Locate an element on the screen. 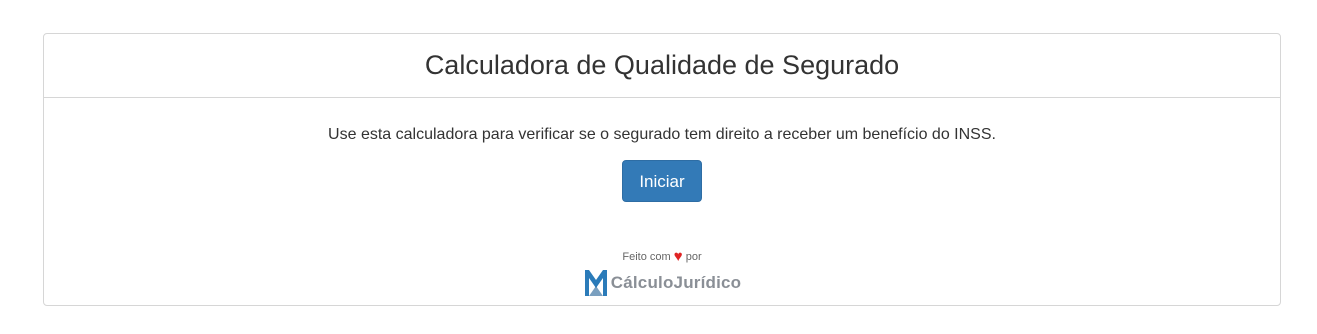  made-with-note: Feito com ♥ por is located at coordinates (662, 256).